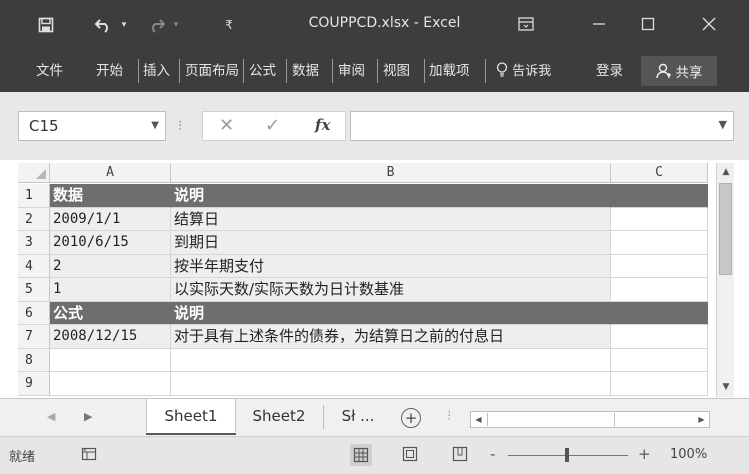  Describe the element at coordinates (110, 243) in the screenshot. I see `cell-a3: 2010/6/15` at that location.